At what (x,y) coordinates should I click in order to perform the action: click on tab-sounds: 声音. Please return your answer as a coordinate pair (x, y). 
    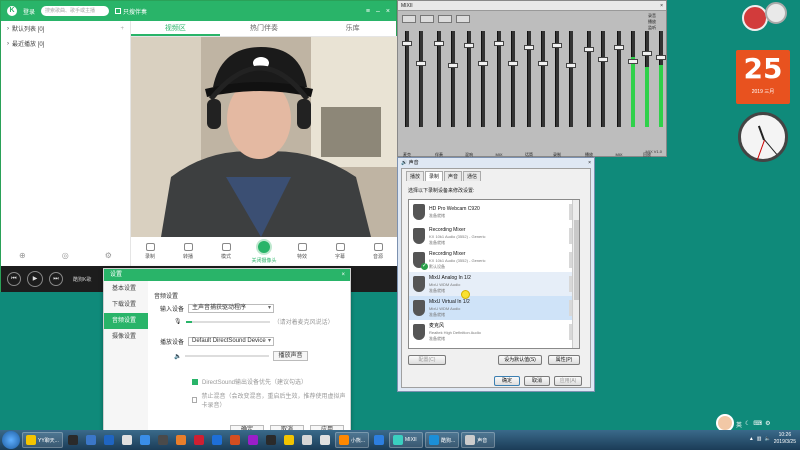
    Looking at the image, I should click on (453, 176).